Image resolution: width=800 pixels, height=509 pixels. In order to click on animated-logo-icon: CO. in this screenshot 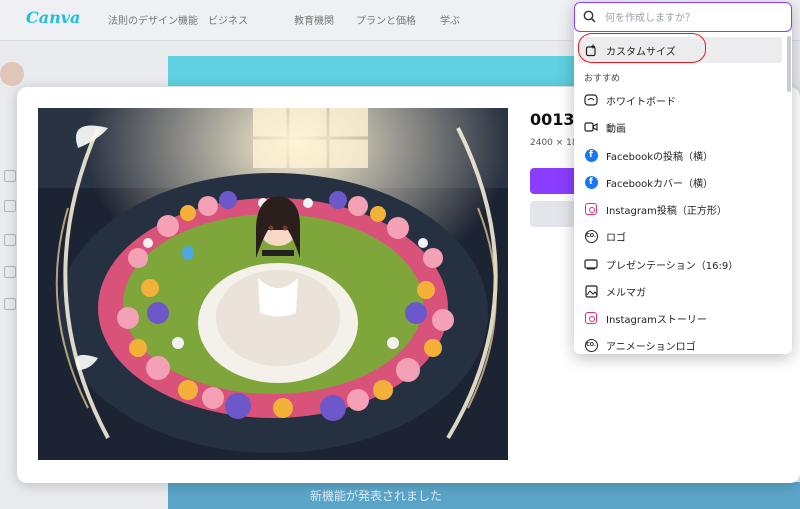, I will do `click(591, 345)`.